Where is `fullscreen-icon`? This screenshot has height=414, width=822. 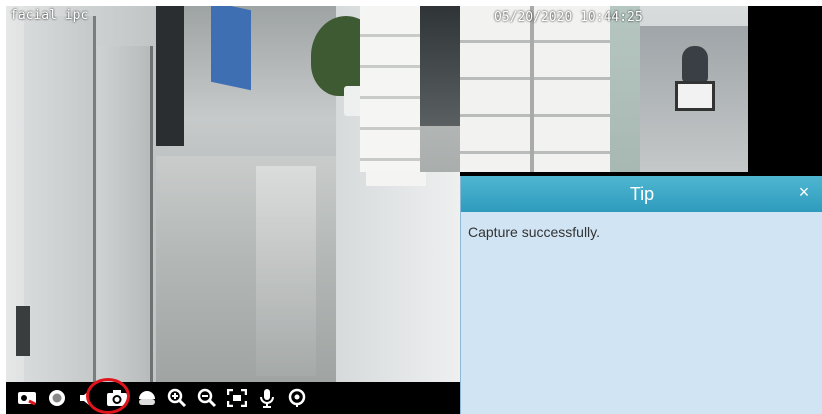
fullscreen-icon is located at coordinates (237, 398).